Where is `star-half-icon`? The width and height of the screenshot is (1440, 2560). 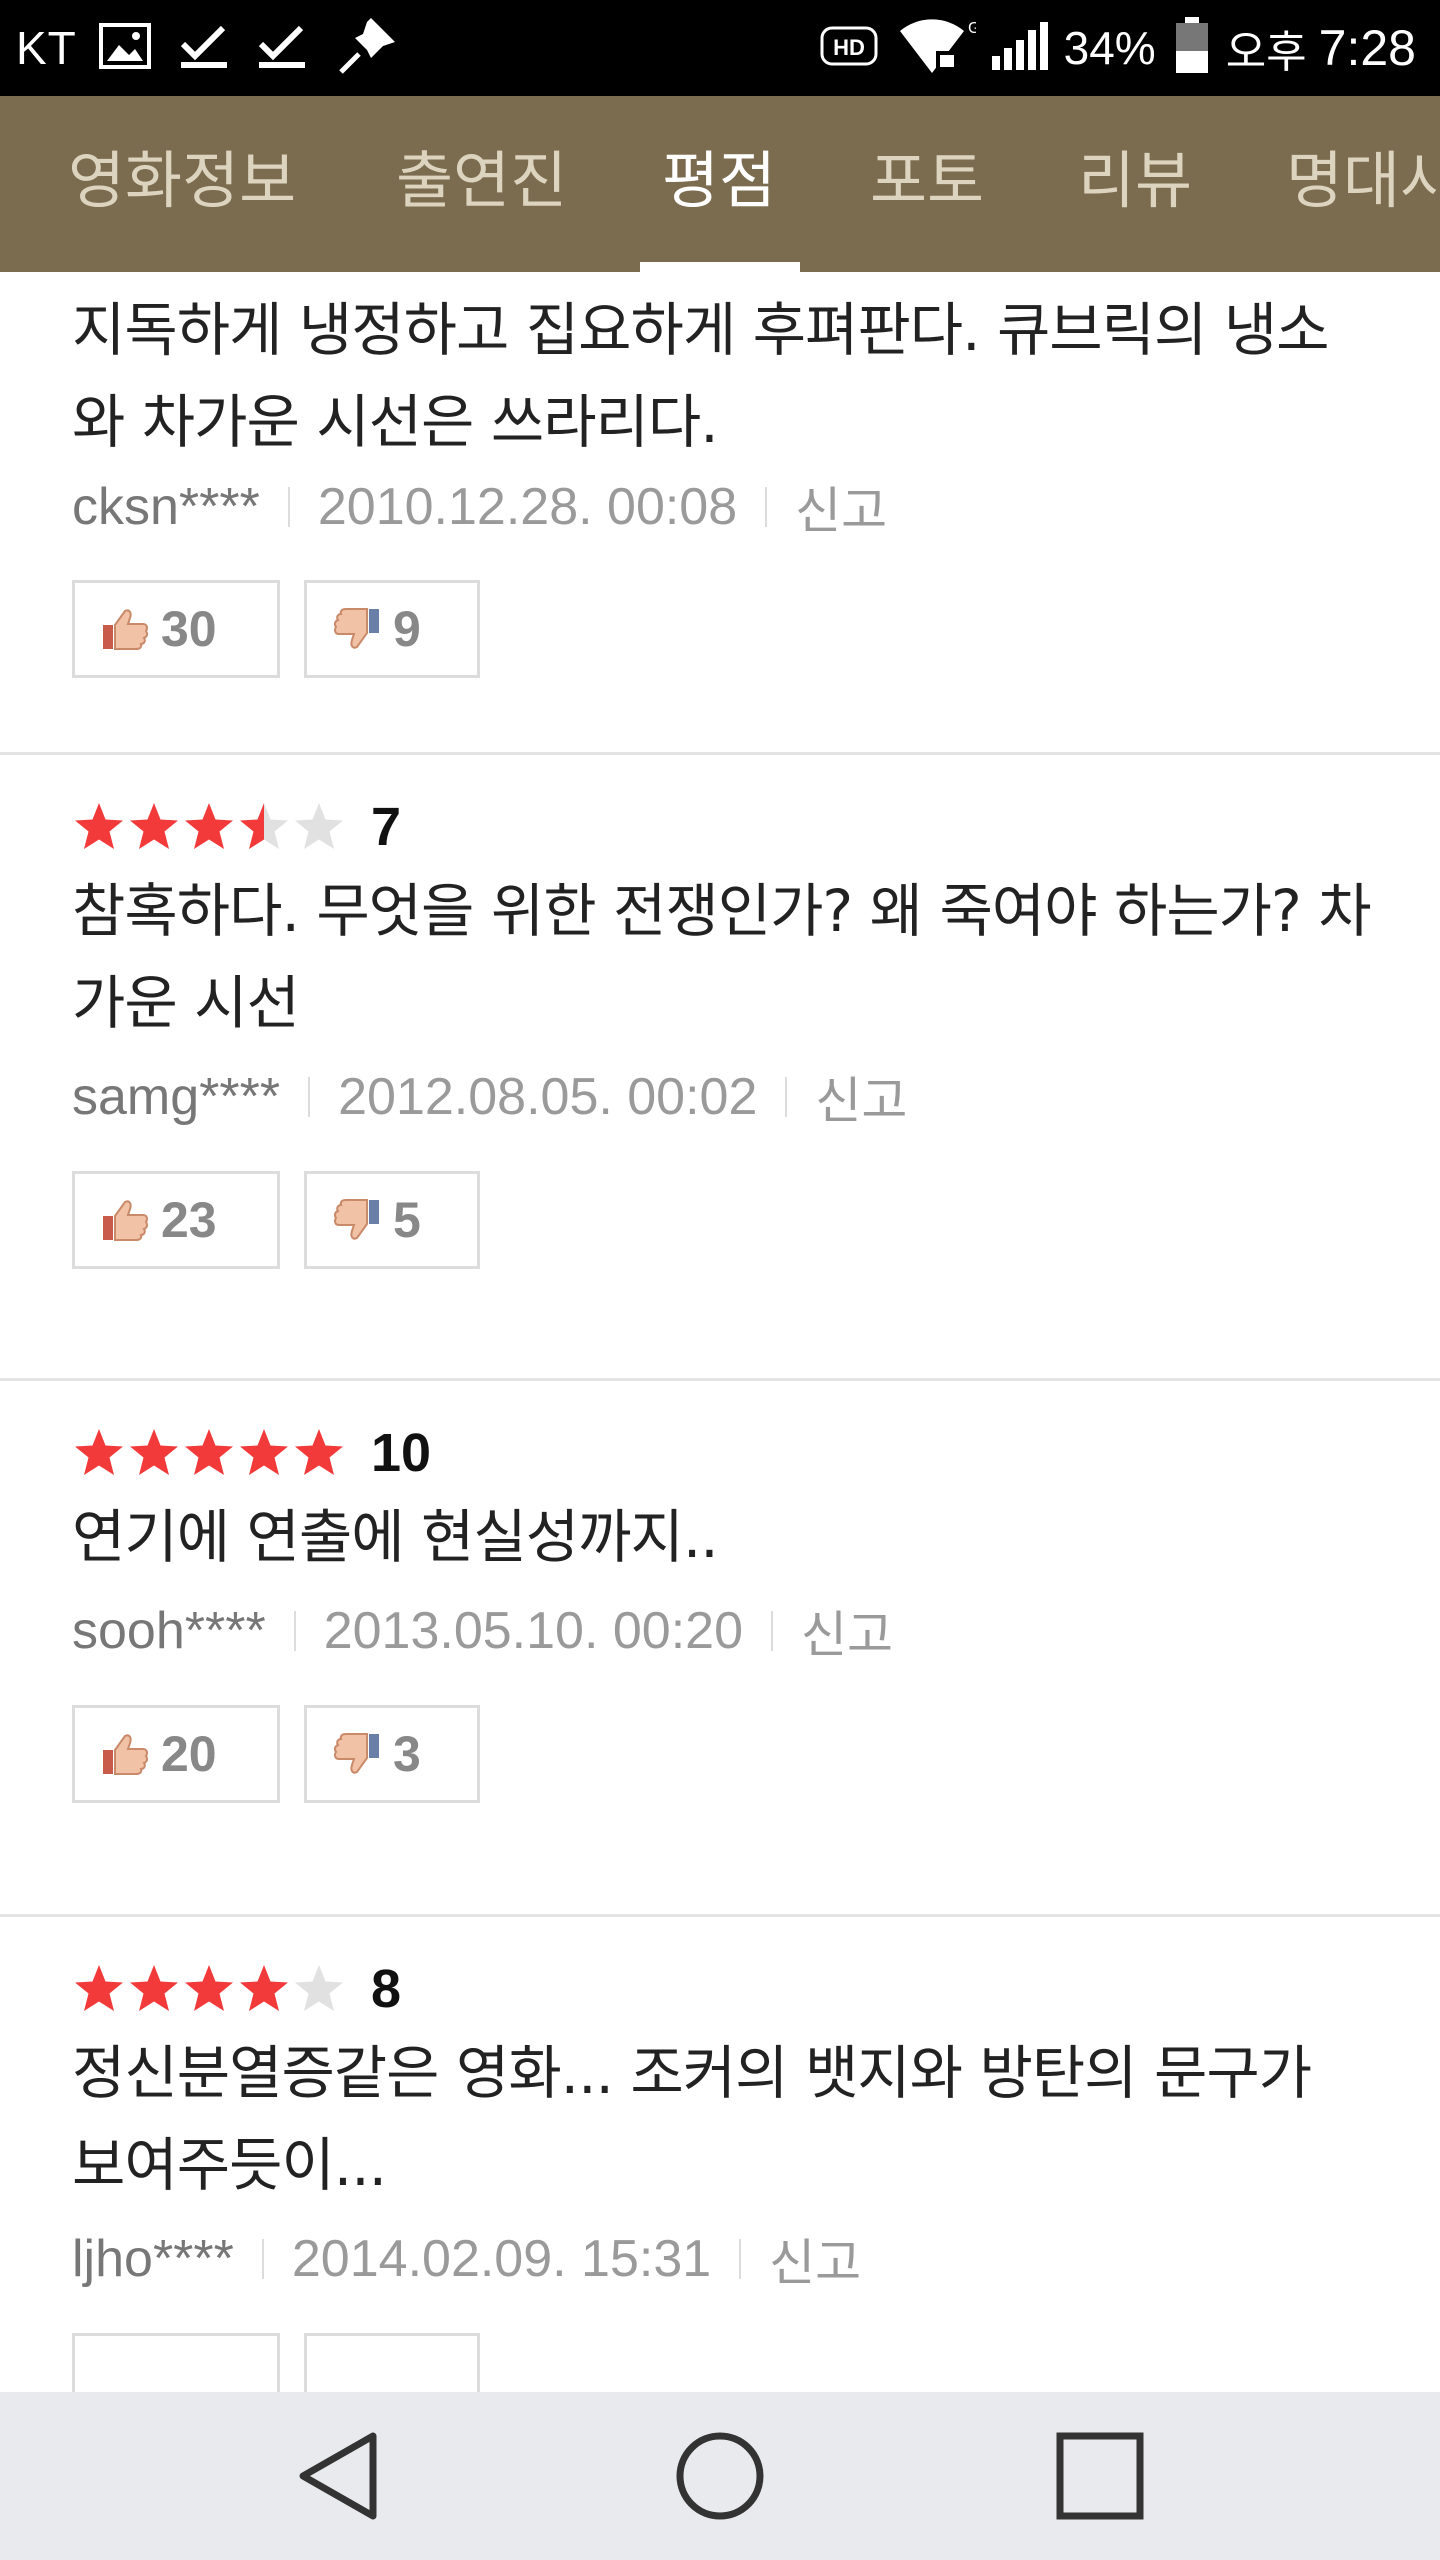 star-half-icon is located at coordinates (264, 826).